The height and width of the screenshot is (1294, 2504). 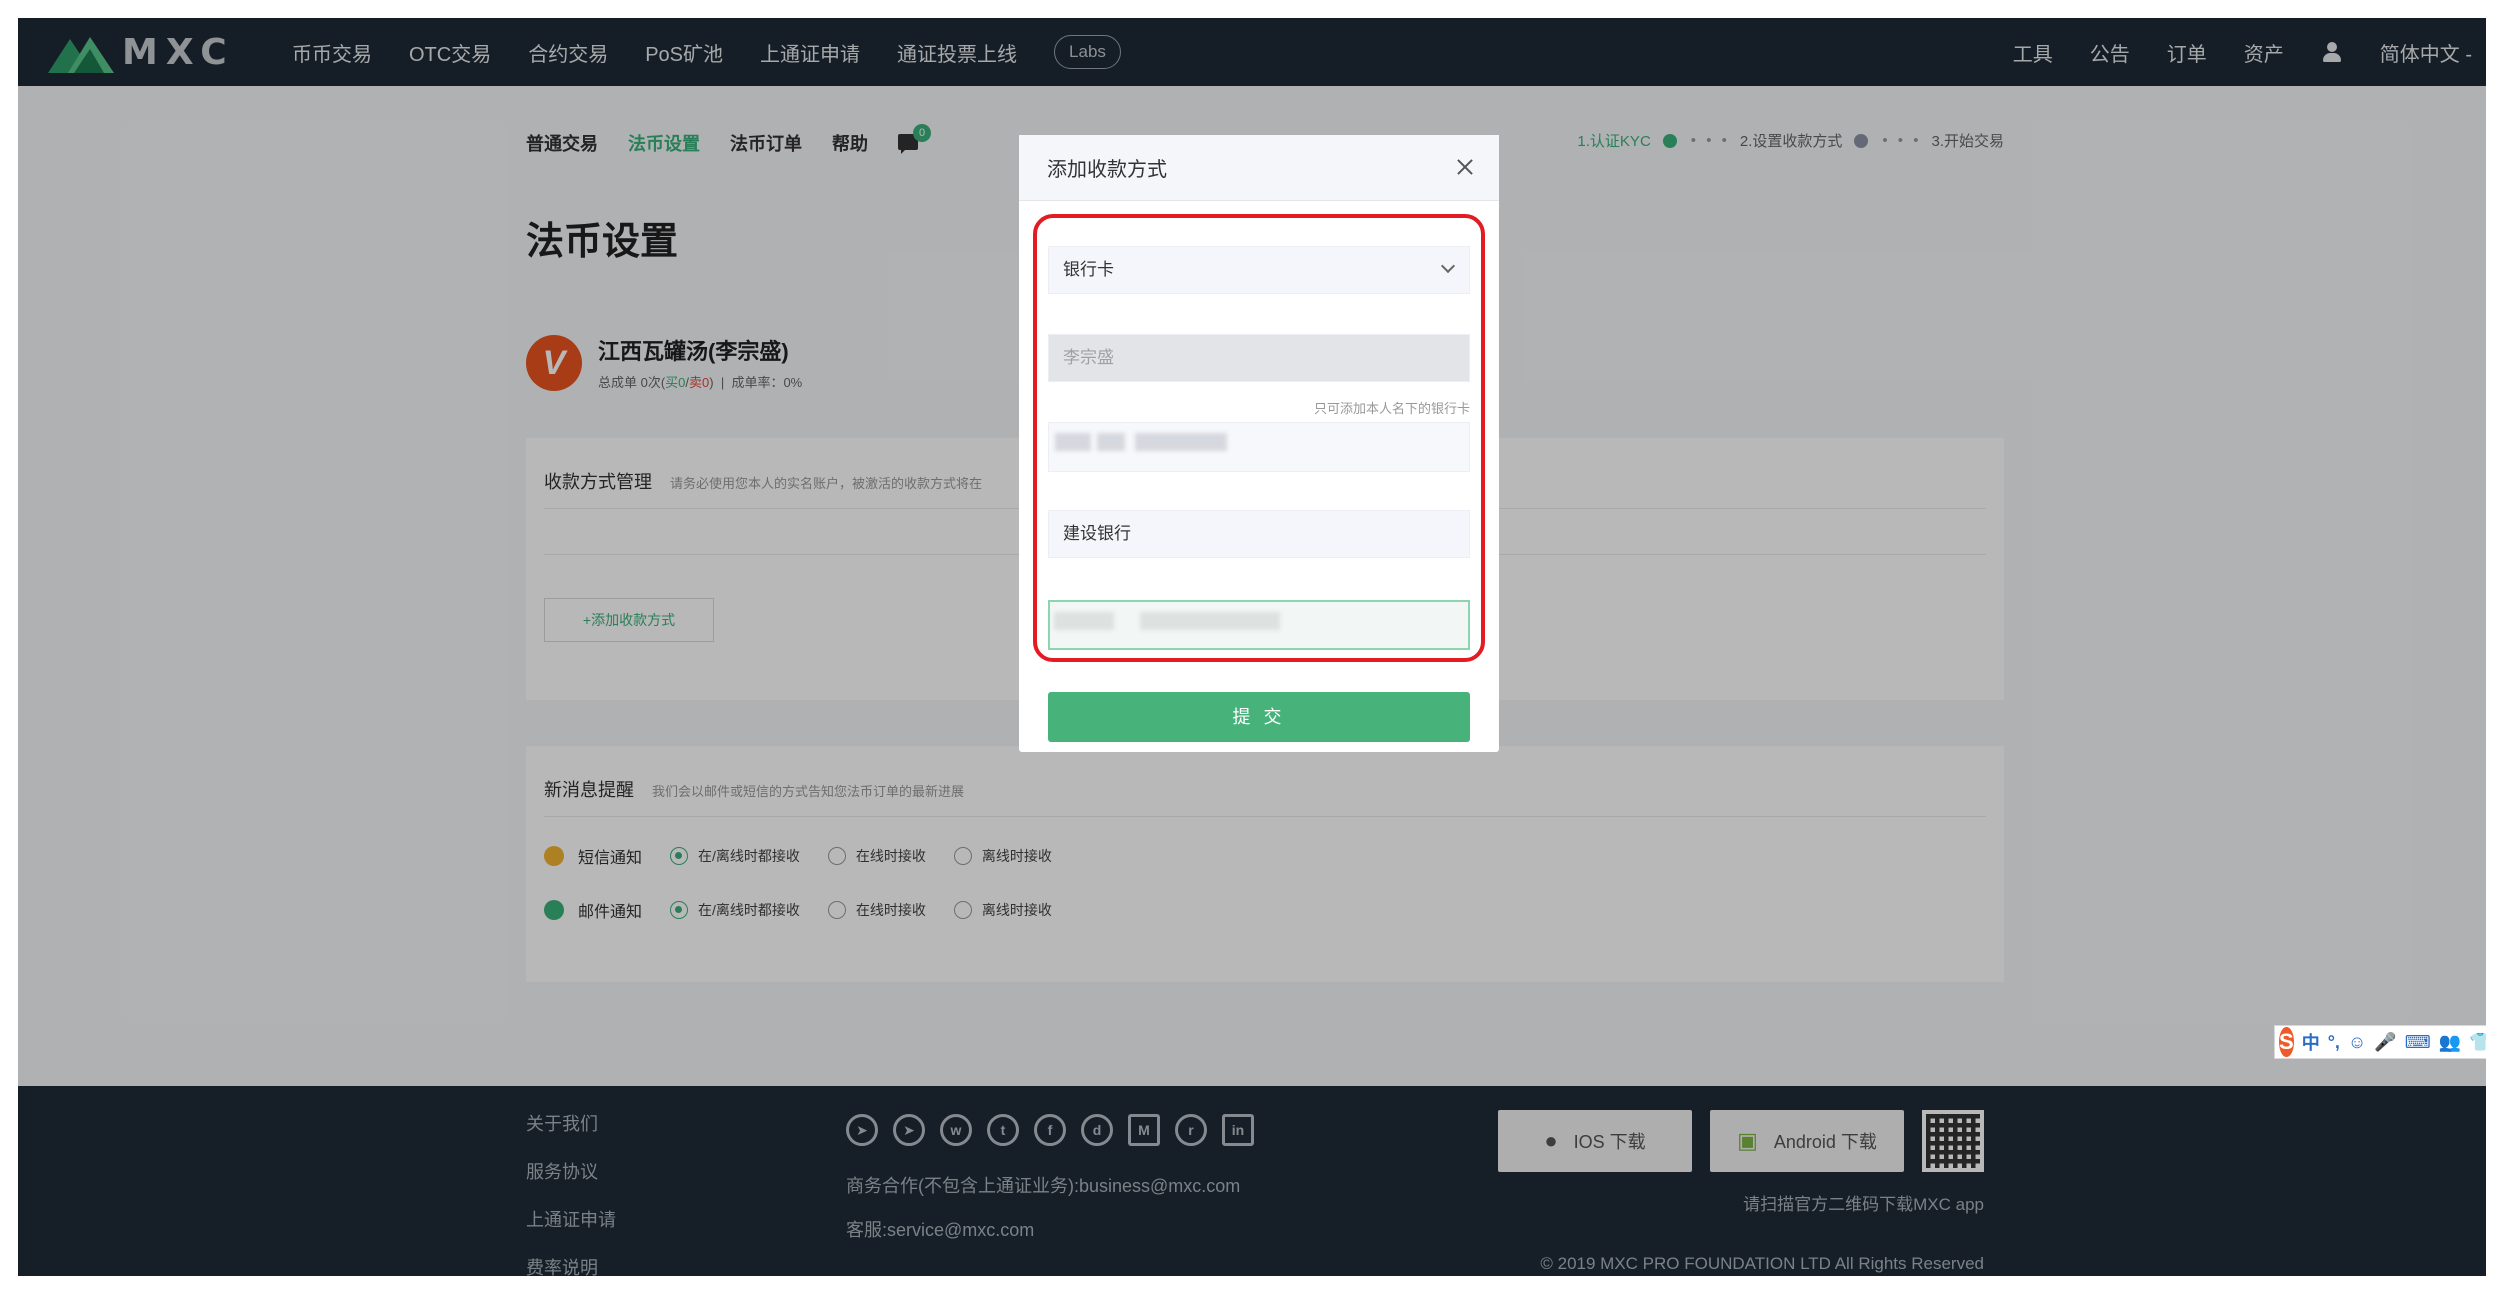 What do you see at coordinates (1259, 358) in the screenshot?
I see `account-name-field: 李宗盛` at bounding box center [1259, 358].